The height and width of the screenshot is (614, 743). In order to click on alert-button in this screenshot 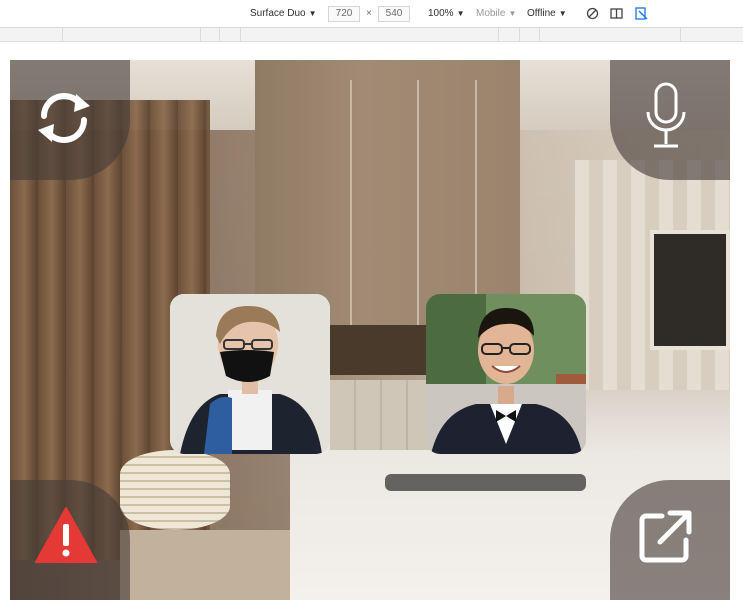, I will do `click(70, 540)`.